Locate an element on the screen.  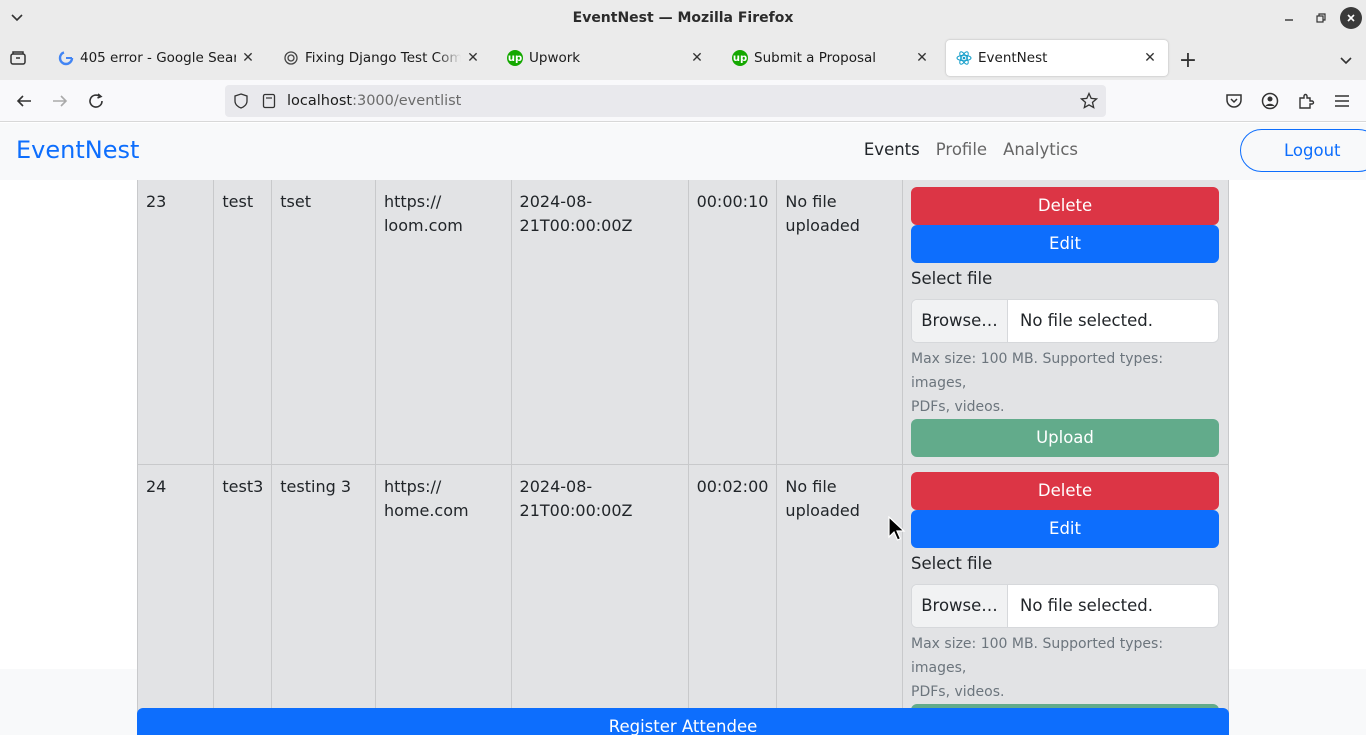
google-icon is located at coordinates (66, 58).